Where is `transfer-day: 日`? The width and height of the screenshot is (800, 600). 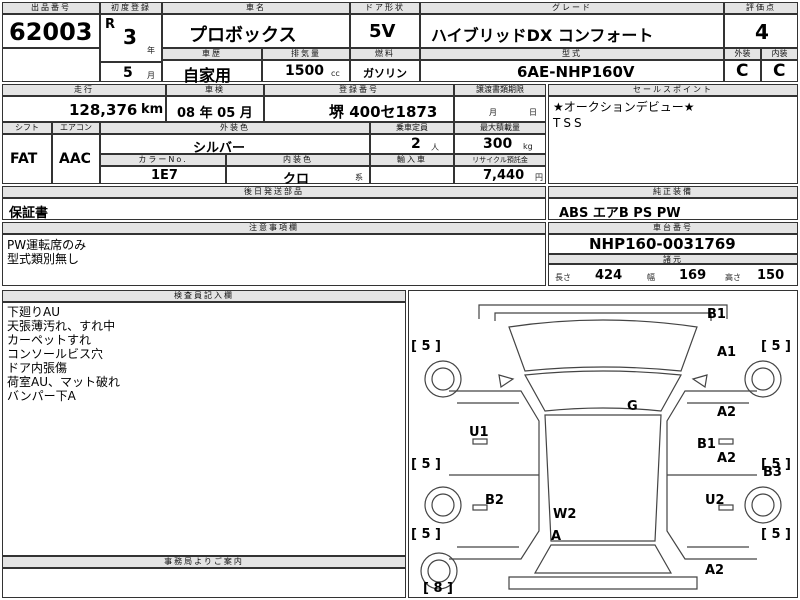 transfer-day: 日 is located at coordinates (533, 112).